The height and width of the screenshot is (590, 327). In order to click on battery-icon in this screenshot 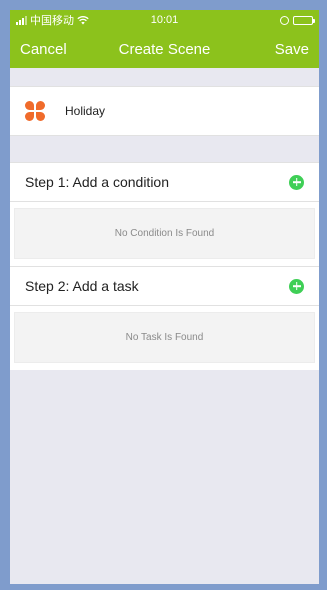, I will do `click(304, 20)`.